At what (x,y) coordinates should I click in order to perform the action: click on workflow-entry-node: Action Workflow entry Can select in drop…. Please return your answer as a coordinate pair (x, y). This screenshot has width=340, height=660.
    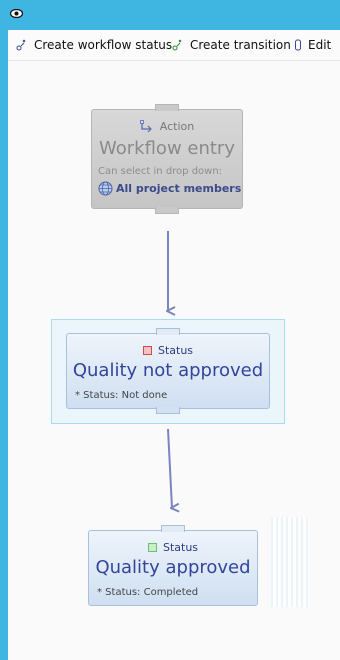
    Looking at the image, I should click on (167, 159).